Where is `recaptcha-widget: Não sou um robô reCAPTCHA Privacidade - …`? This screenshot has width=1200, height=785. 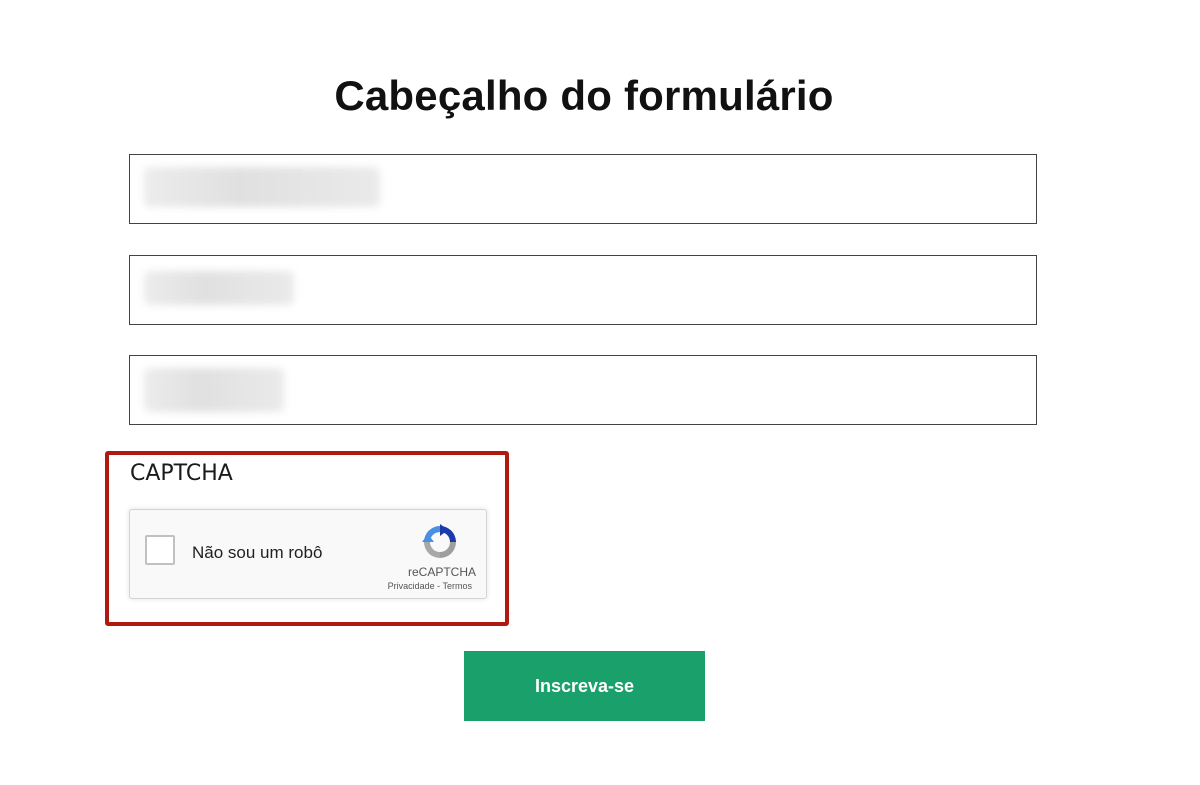 recaptcha-widget: Não sou um robô reCAPTCHA Privacidade - … is located at coordinates (308, 554).